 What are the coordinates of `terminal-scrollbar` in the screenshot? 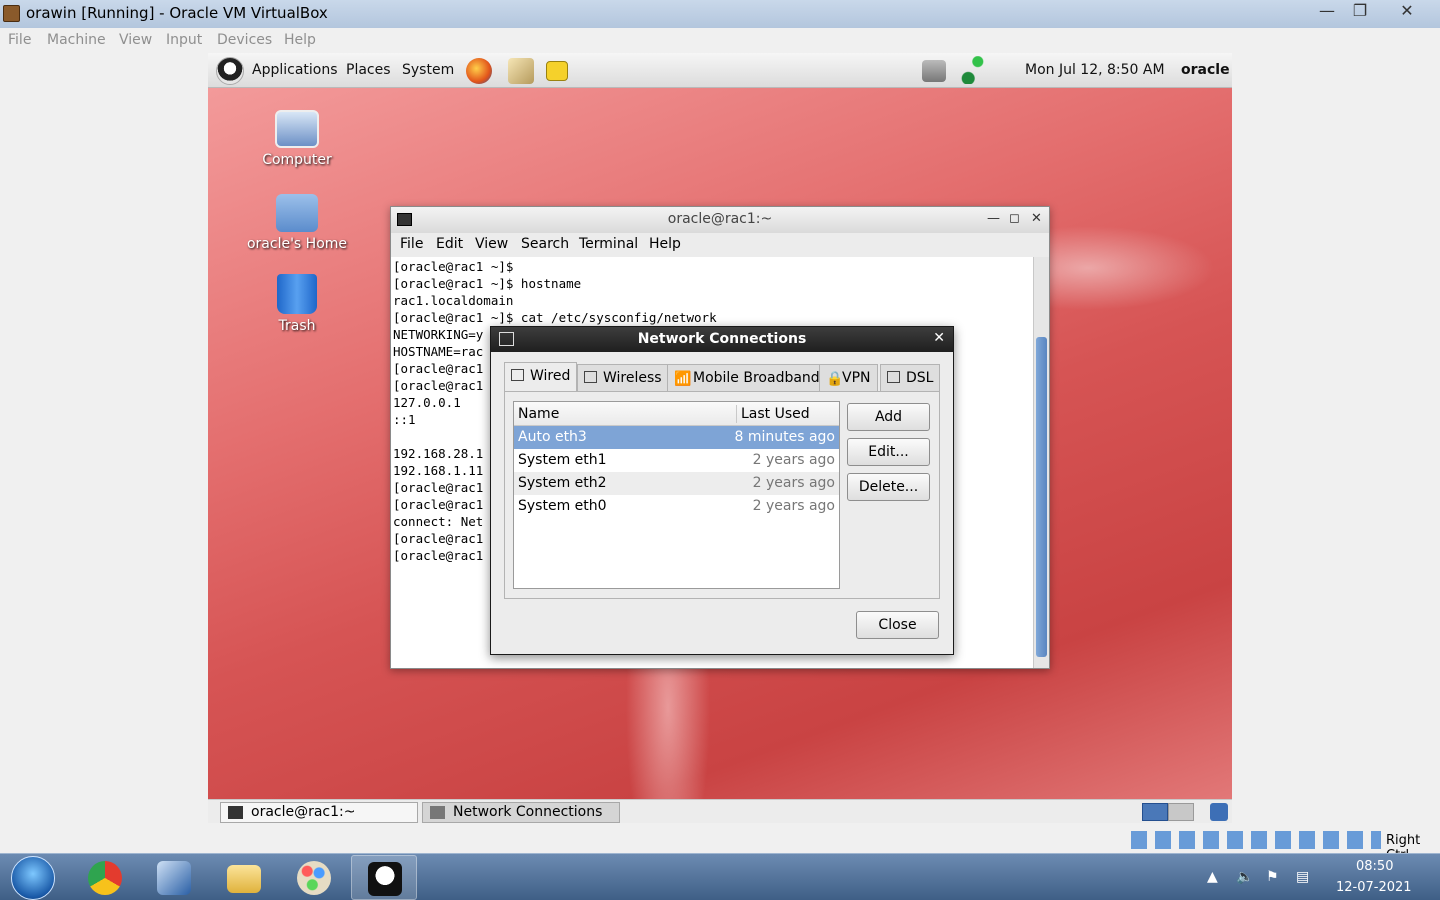 It's located at (1041, 462).